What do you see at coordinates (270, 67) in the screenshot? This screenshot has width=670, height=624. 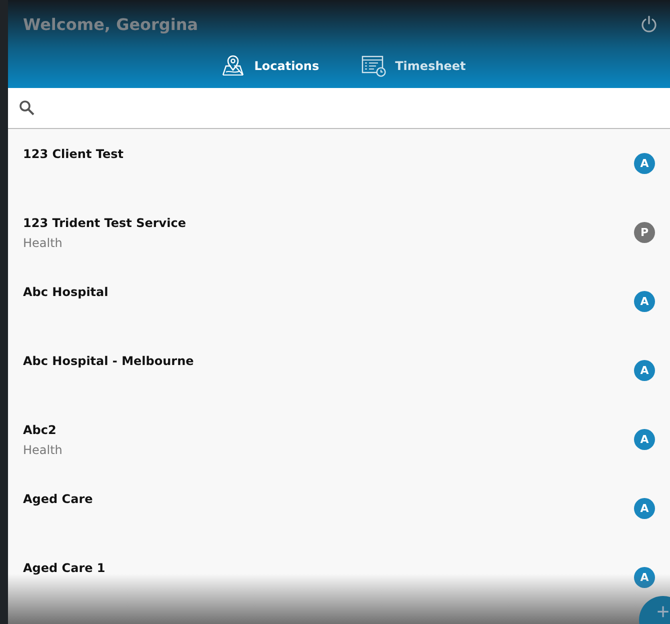 I see `nav-tab: Locations` at bounding box center [270, 67].